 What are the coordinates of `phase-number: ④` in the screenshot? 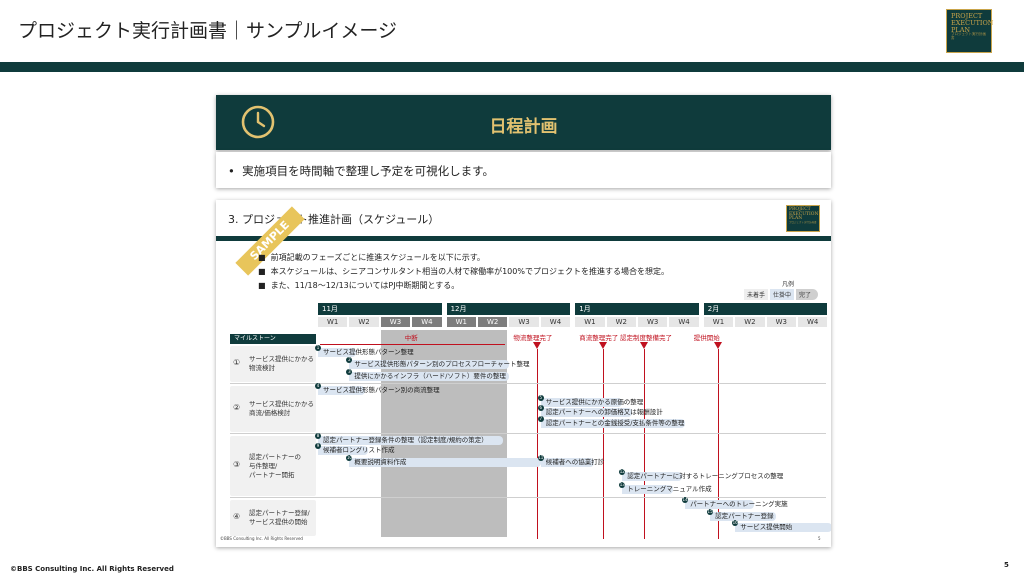 It's located at (237, 516).